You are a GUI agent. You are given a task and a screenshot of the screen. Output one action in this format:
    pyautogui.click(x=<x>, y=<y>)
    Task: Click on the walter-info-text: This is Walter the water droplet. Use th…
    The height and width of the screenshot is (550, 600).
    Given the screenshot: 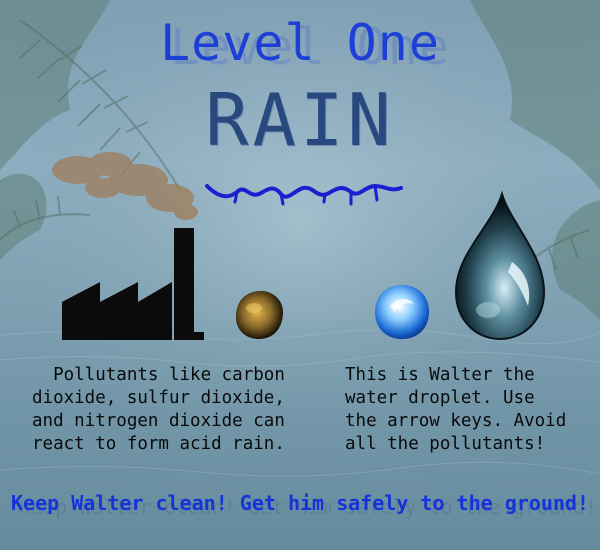 What is the action you would take?
    pyautogui.click(x=456, y=409)
    